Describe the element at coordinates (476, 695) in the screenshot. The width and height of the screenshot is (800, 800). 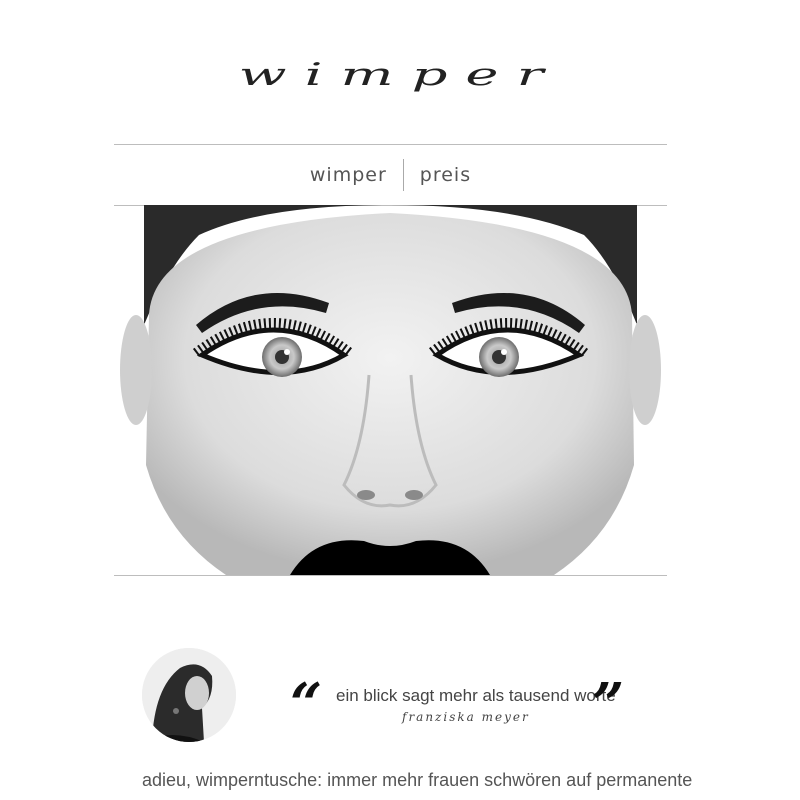
I see `quote-text: ein blick sagt mehr als tausend worte` at that location.